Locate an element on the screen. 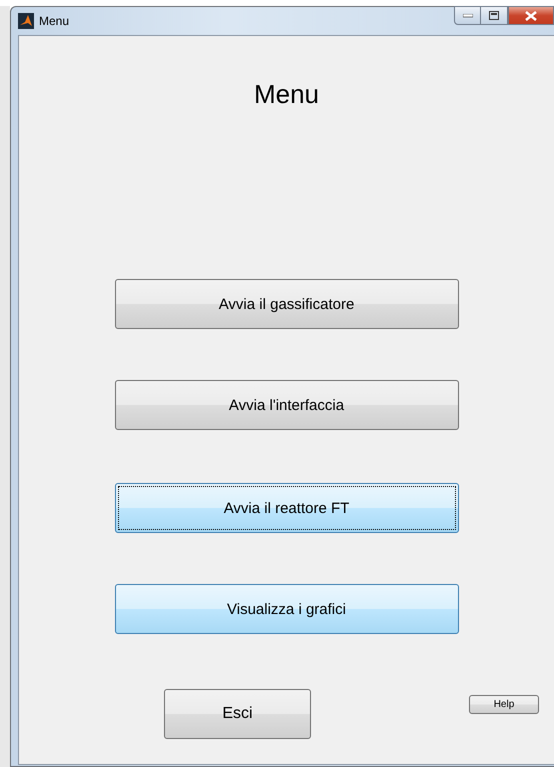 The height and width of the screenshot is (767, 554). exit-button: Esci is located at coordinates (237, 714).